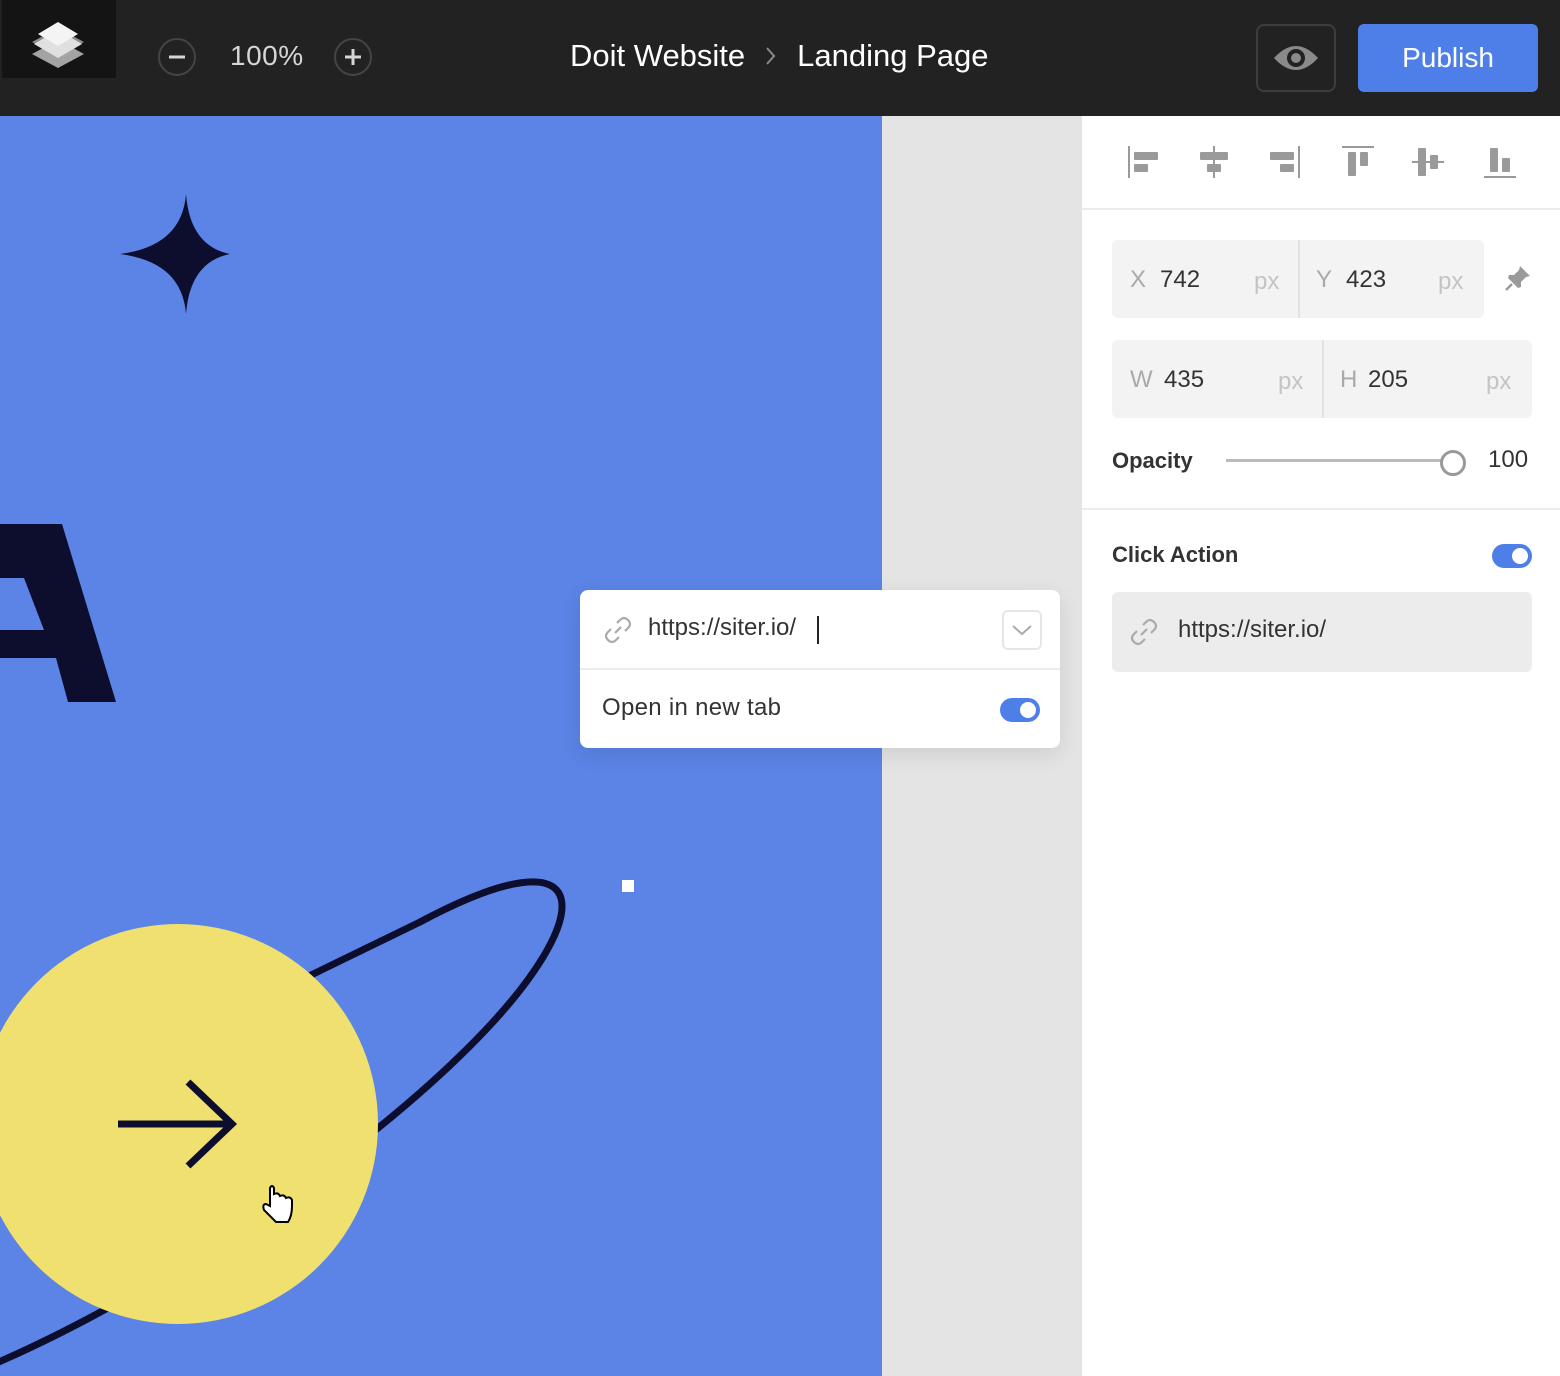 This screenshot has height=1376, width=1560. Describe the element at coordinates (1180, 280) in the screenshot. I see `x-input: 742` at that location.